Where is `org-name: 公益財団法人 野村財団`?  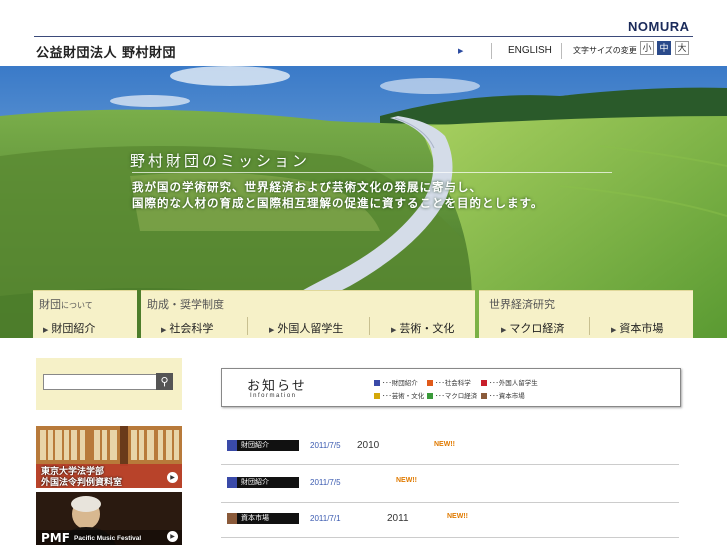 org-name: 公益財団法人 野村財団 is located at coordinates (106, 51).